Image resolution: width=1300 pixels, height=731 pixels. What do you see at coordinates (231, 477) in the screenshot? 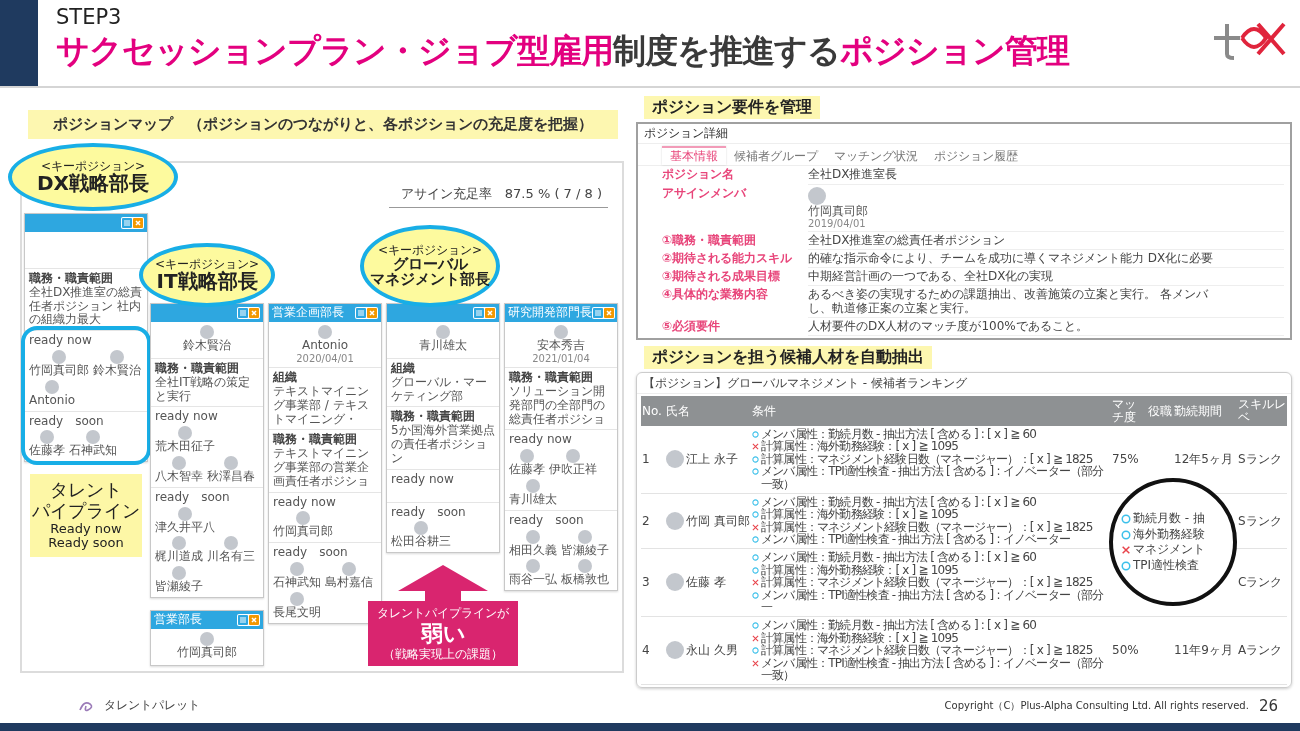
I see `person-name: 秋澤昌春` at bounding box center [231, 477].